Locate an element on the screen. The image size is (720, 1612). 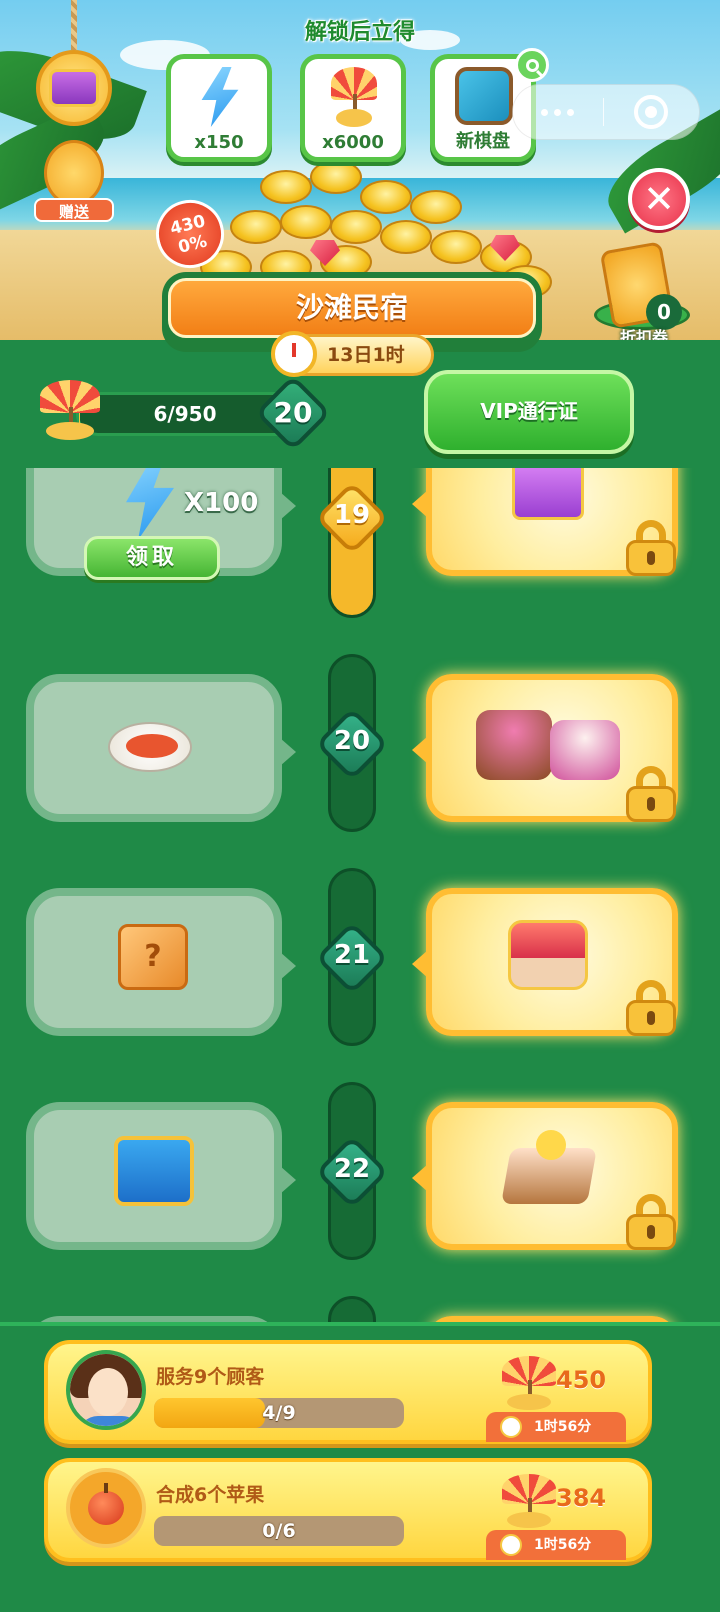
purple-chest-icon is located at coordinates (548, 494).